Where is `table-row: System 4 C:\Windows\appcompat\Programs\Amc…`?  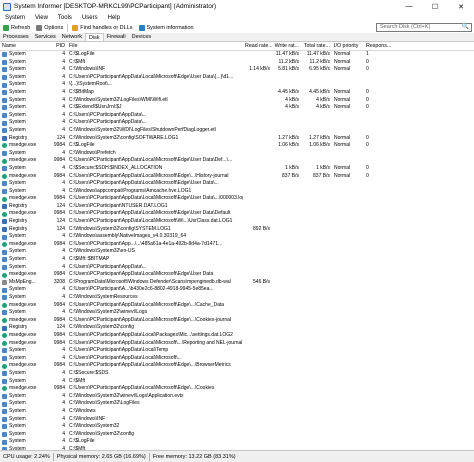 table-row: System 4 C:\Windows\appcompat\Programs\Amc… is located at coordinates (237, 192).